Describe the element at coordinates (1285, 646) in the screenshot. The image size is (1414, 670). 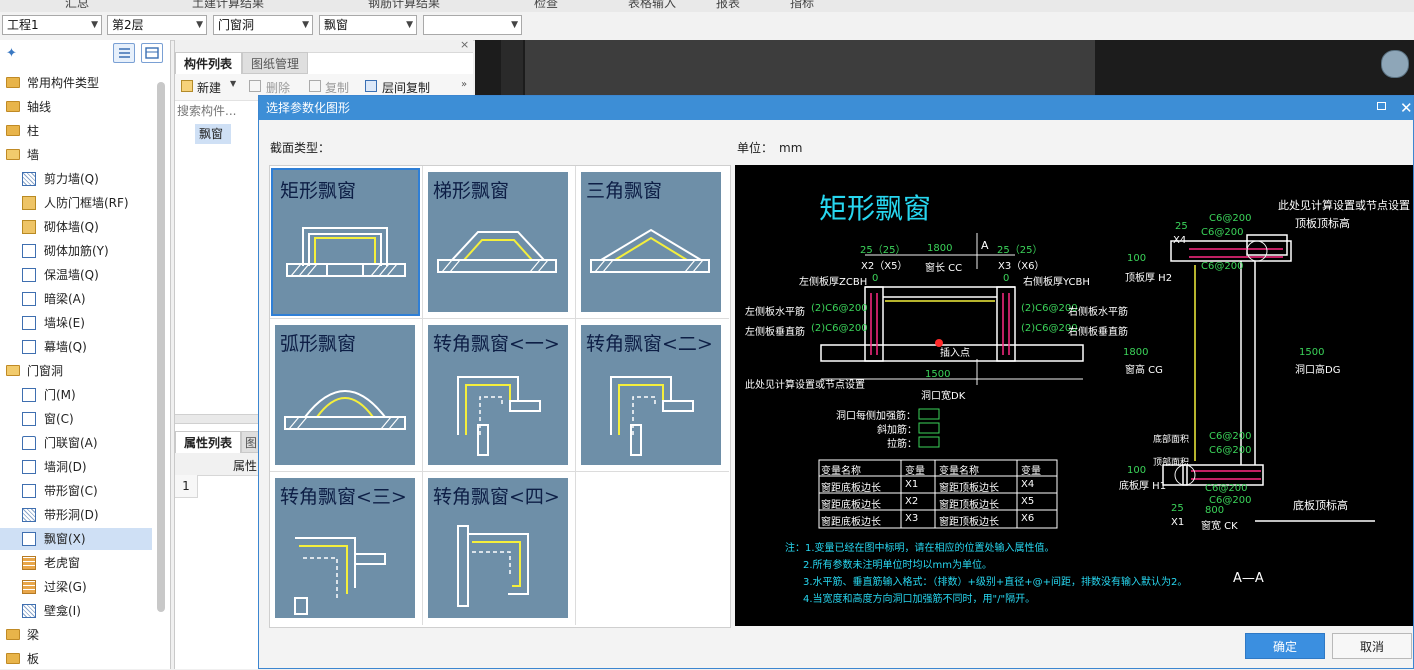
I see `ok-button: 确定` at that location.